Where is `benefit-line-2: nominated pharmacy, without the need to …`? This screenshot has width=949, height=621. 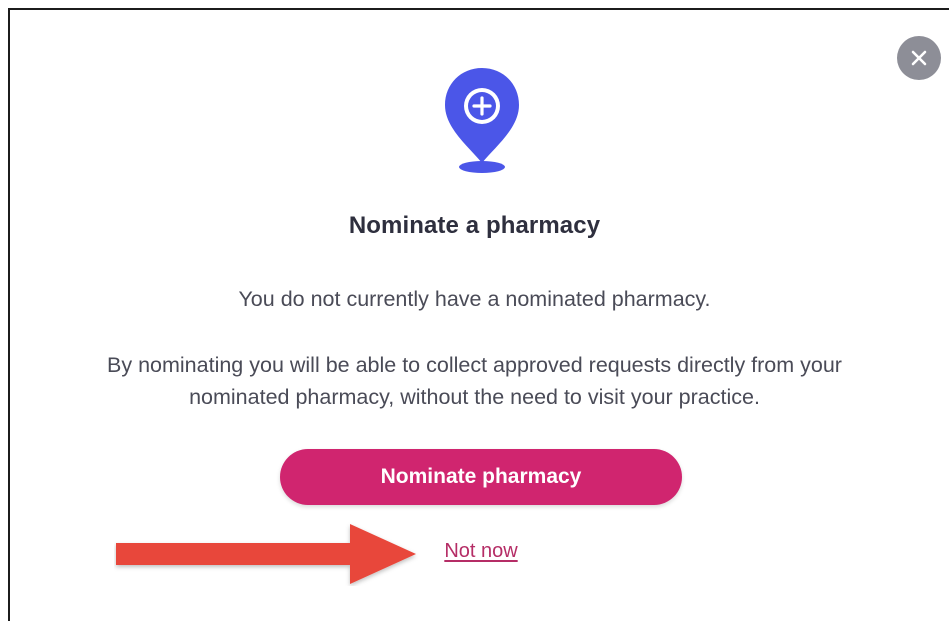
benefit-line-2: nominated pharmacy, without the need to … is located at coordinates (474, 397).